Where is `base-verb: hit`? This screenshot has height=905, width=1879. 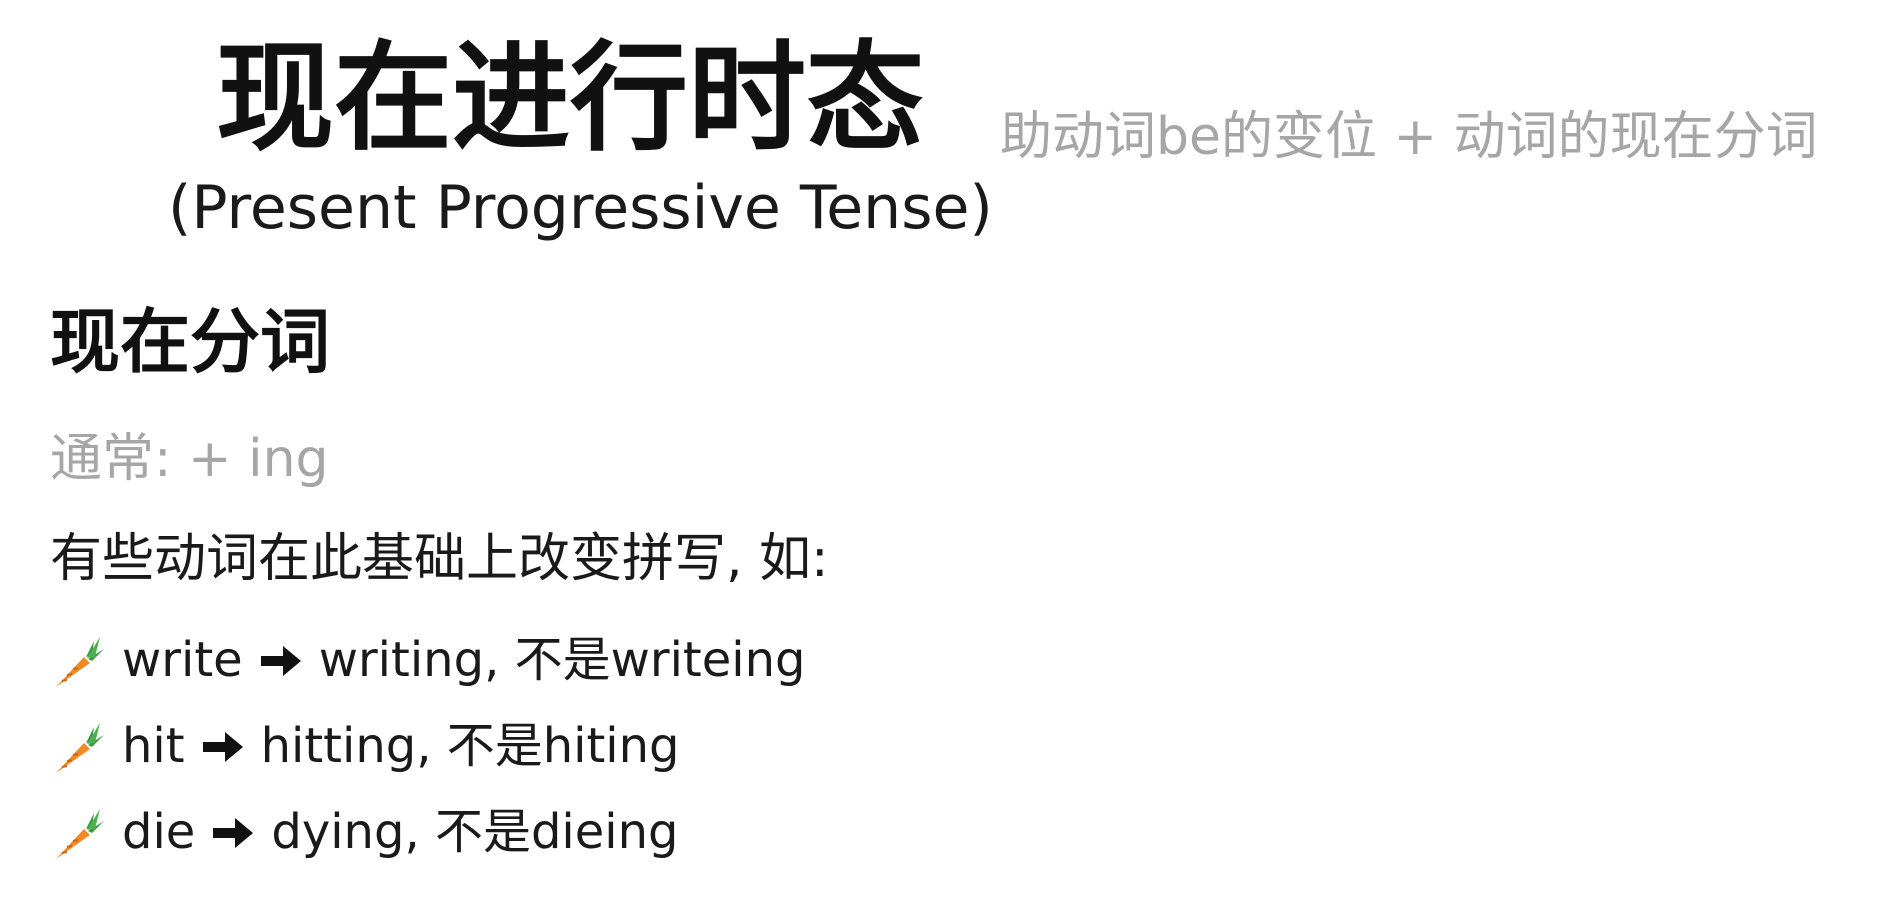
base-verb: hit is located at coordinates (153, 746).